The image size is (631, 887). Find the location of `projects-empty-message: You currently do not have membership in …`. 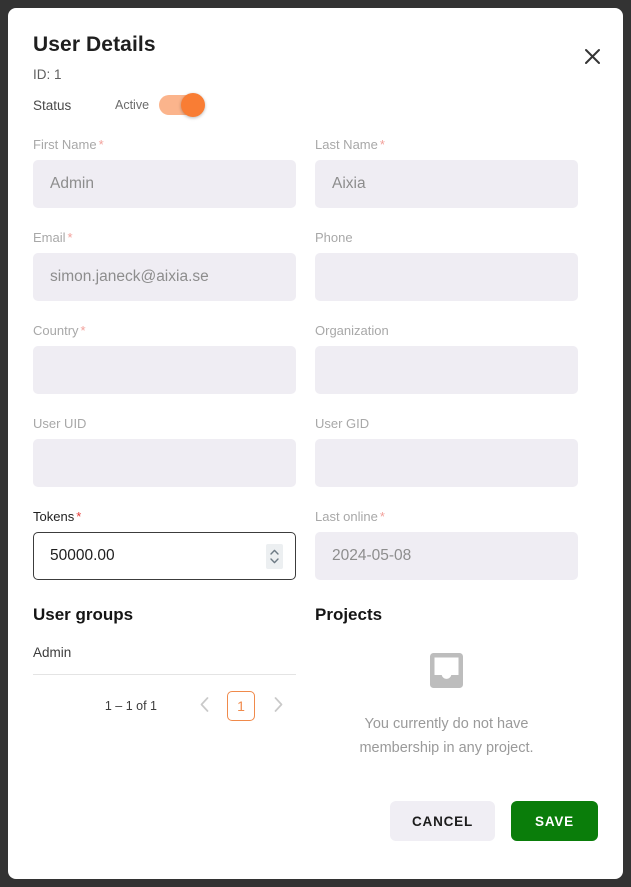

projects-empty-message: You currently do not have membership in … is located at coordinates (446, 736).